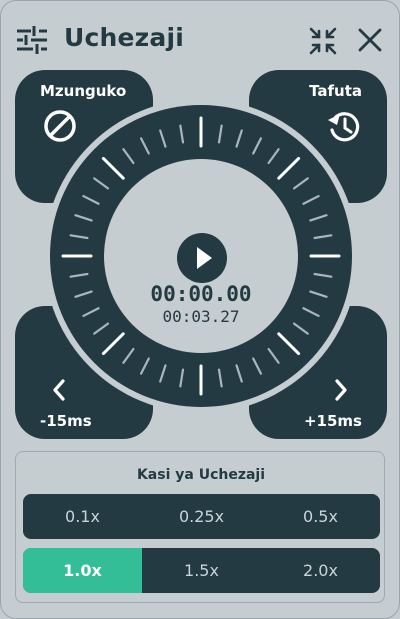  Describe the element at coordinates (370, 42) in the screenshot. I see `close-icon` at that location.